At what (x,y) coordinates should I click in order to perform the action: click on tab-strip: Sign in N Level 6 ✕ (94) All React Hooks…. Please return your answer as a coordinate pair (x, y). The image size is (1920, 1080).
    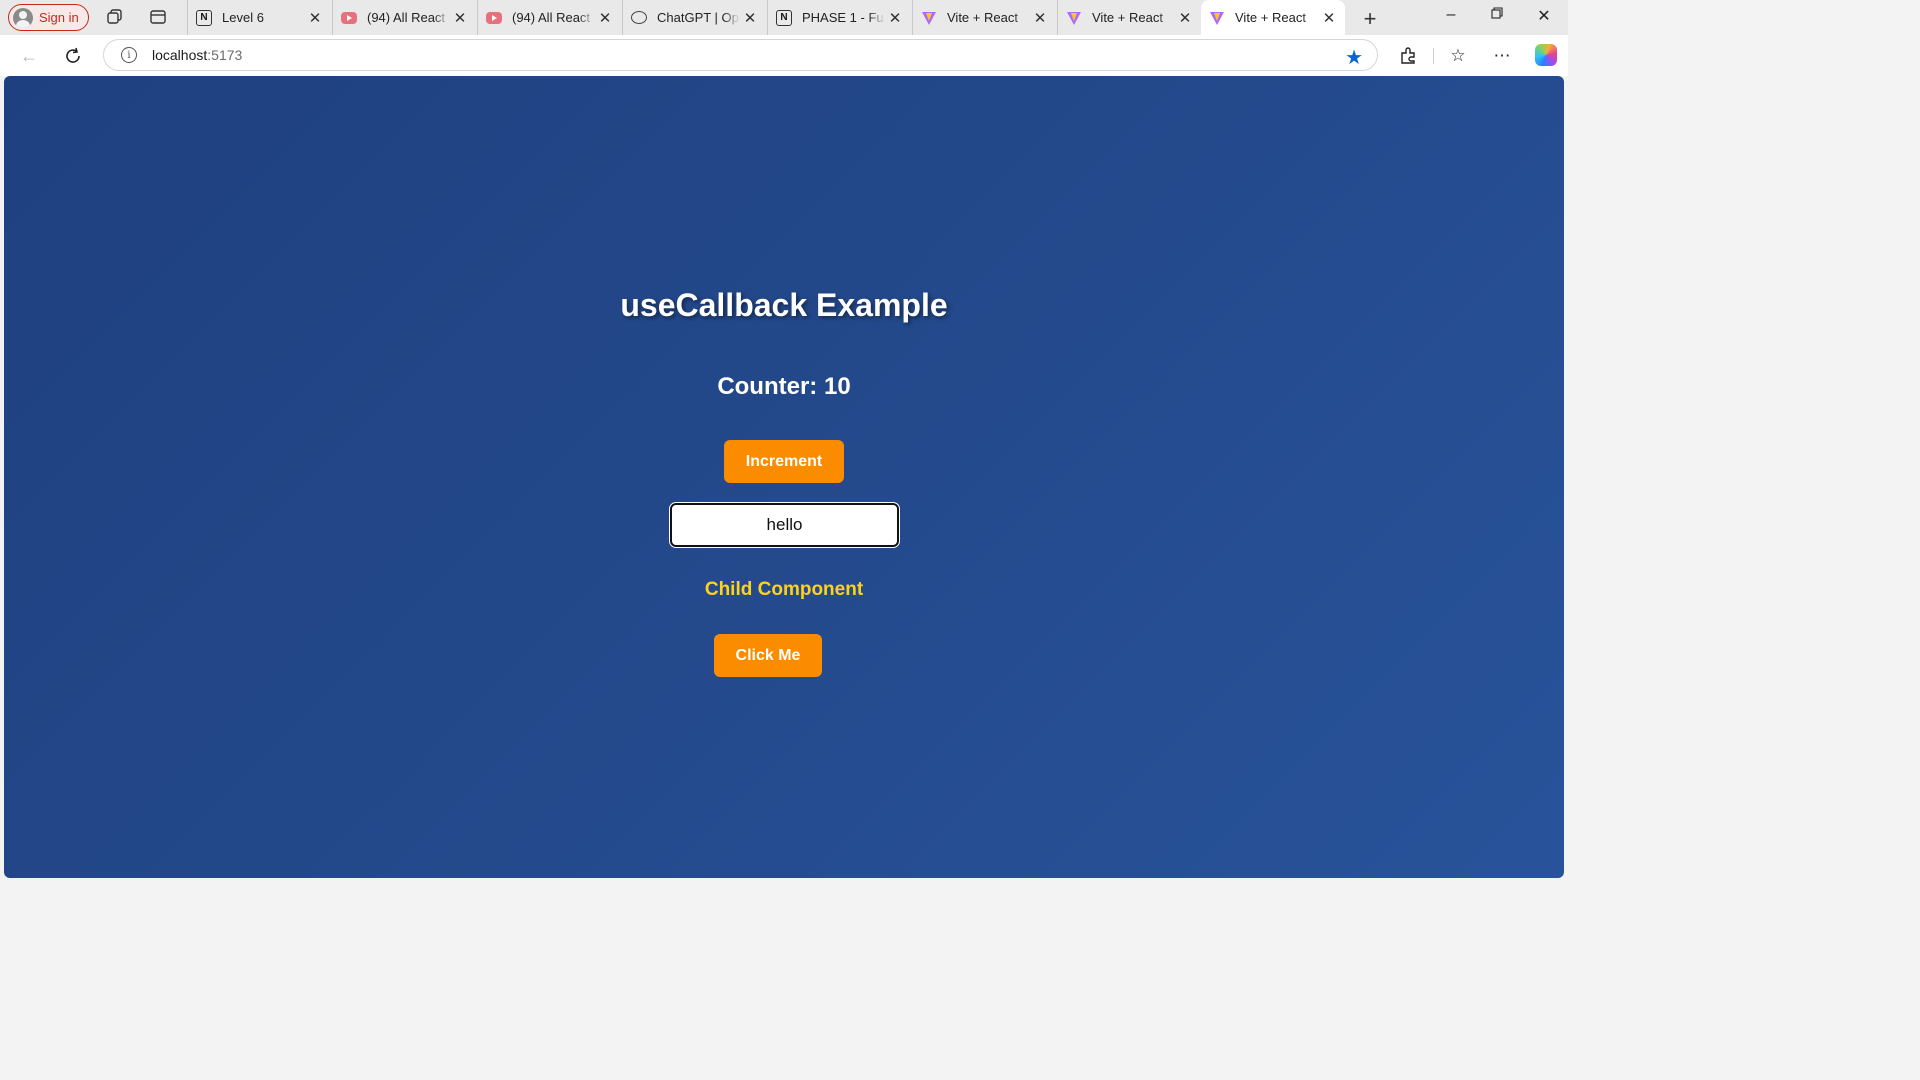
    Looking at the image, I should click on (784, 17).